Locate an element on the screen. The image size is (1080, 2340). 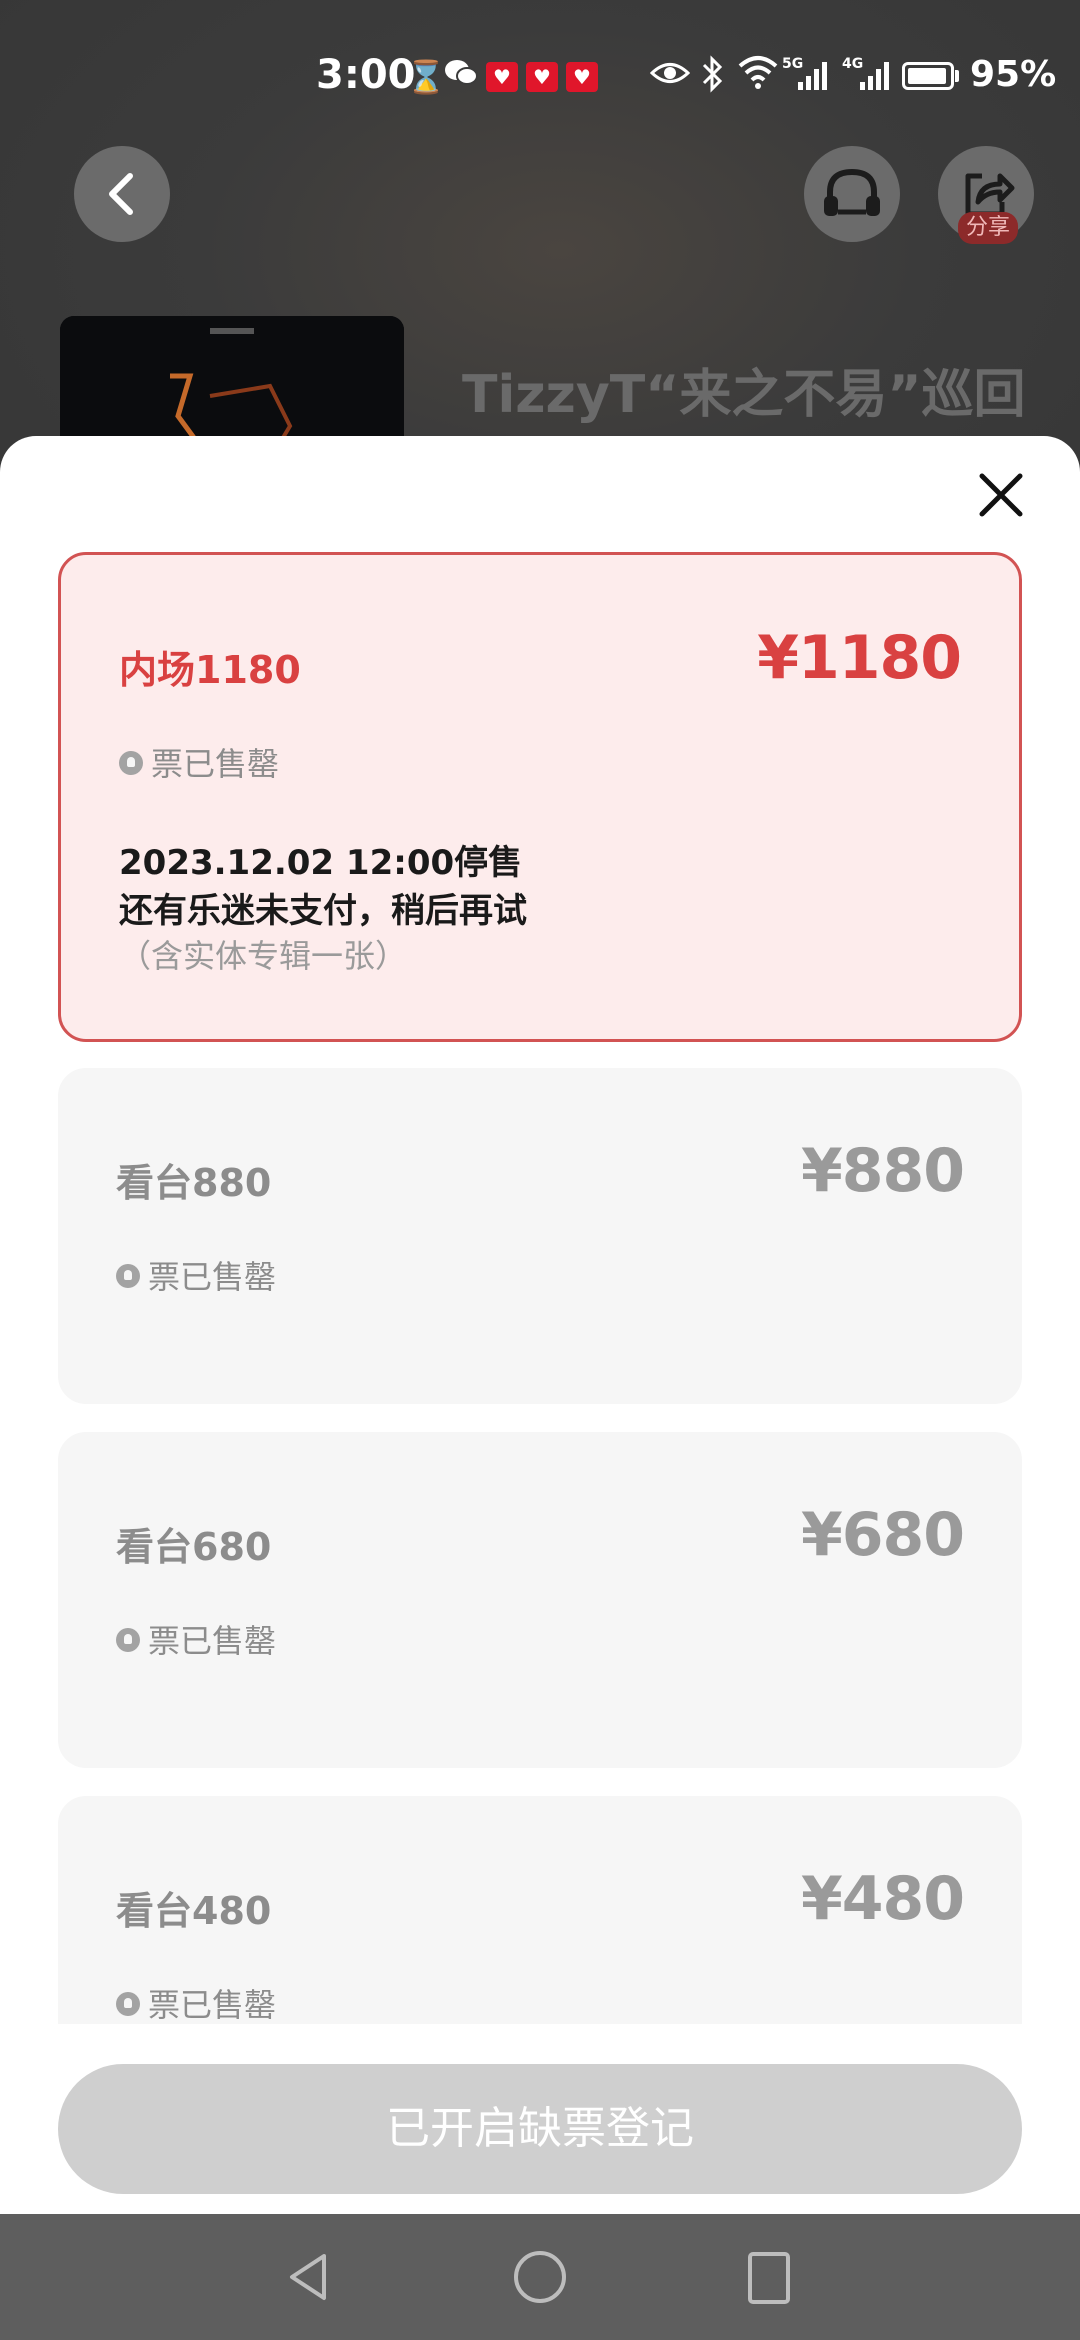
battery-tip is located at coordinates (957, 76).